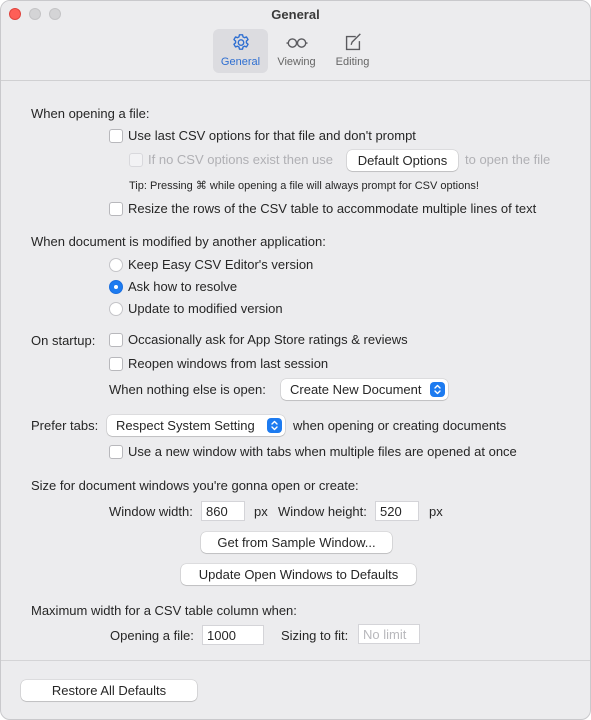 This screenshot has width=591, height=720. Describe the element at coordinates (400, 425) in the screenshot. I see `prefer-tabs-suffix: when opening or creating documents` at that location.